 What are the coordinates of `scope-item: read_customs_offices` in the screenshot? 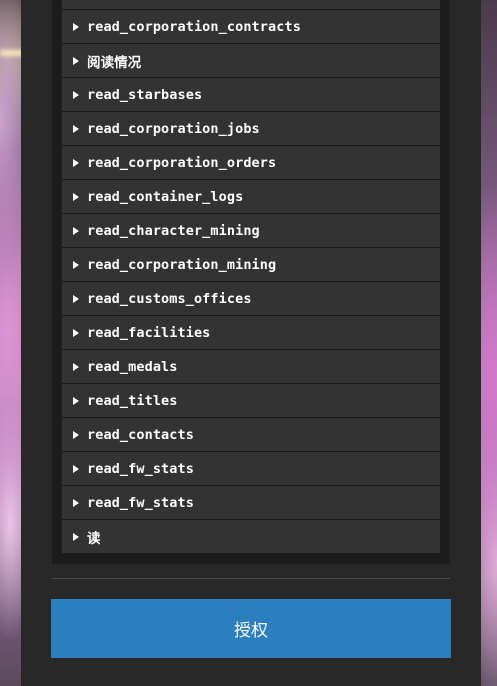 It's located at (251, 298).